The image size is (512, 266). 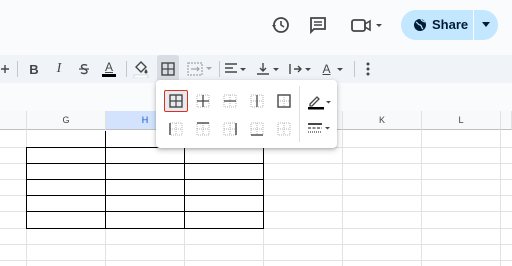 What do you see at coordinates (299, 114) in the screenshot?
I see `menu-divider` at bounding box center [299, 114].